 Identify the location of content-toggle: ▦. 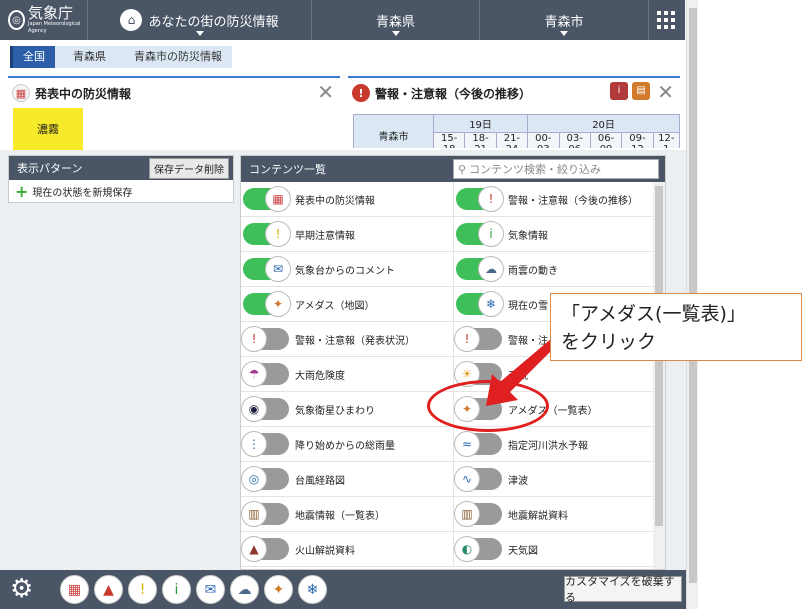
(267, 199).